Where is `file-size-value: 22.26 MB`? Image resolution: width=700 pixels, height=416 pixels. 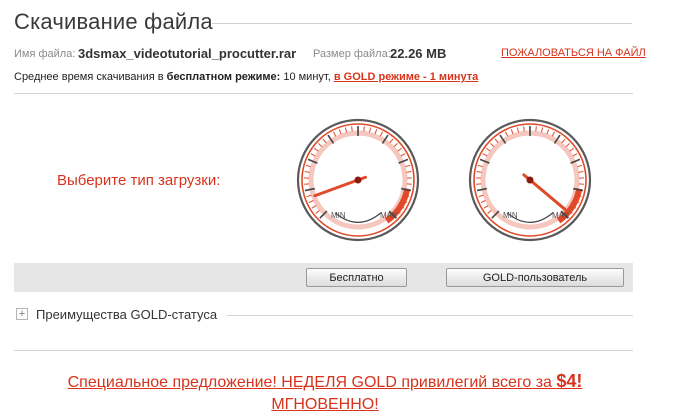 file-size-value: 22.26 MB is located at coordinates (418, 53).